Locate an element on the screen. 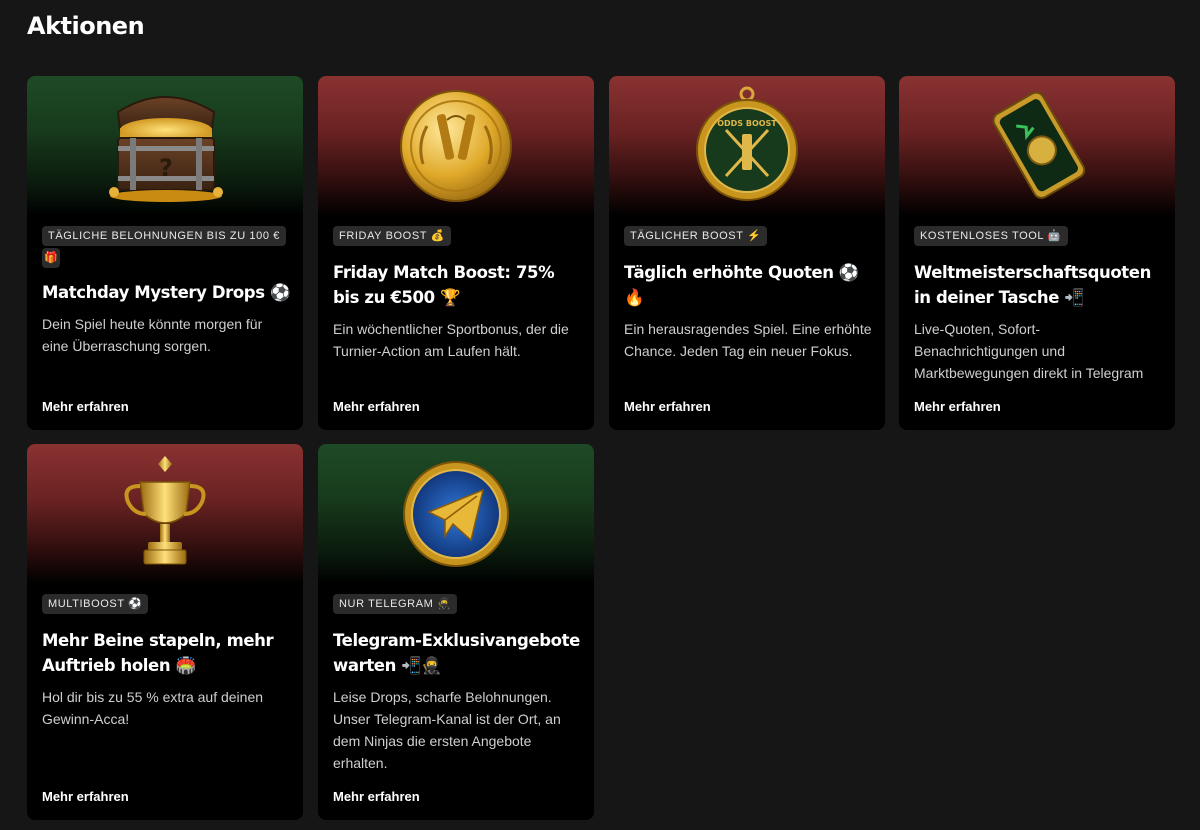 Image resolution: width=1200 pixels, height=830 pixels. trophy-icon is located at coordinates (165, 510).